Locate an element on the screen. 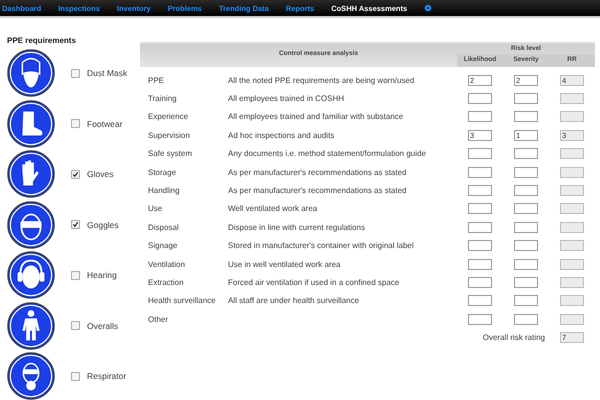 This screenshot has height=400, width=600. measure-name: Ventilation is located at coordinates (166, 264).